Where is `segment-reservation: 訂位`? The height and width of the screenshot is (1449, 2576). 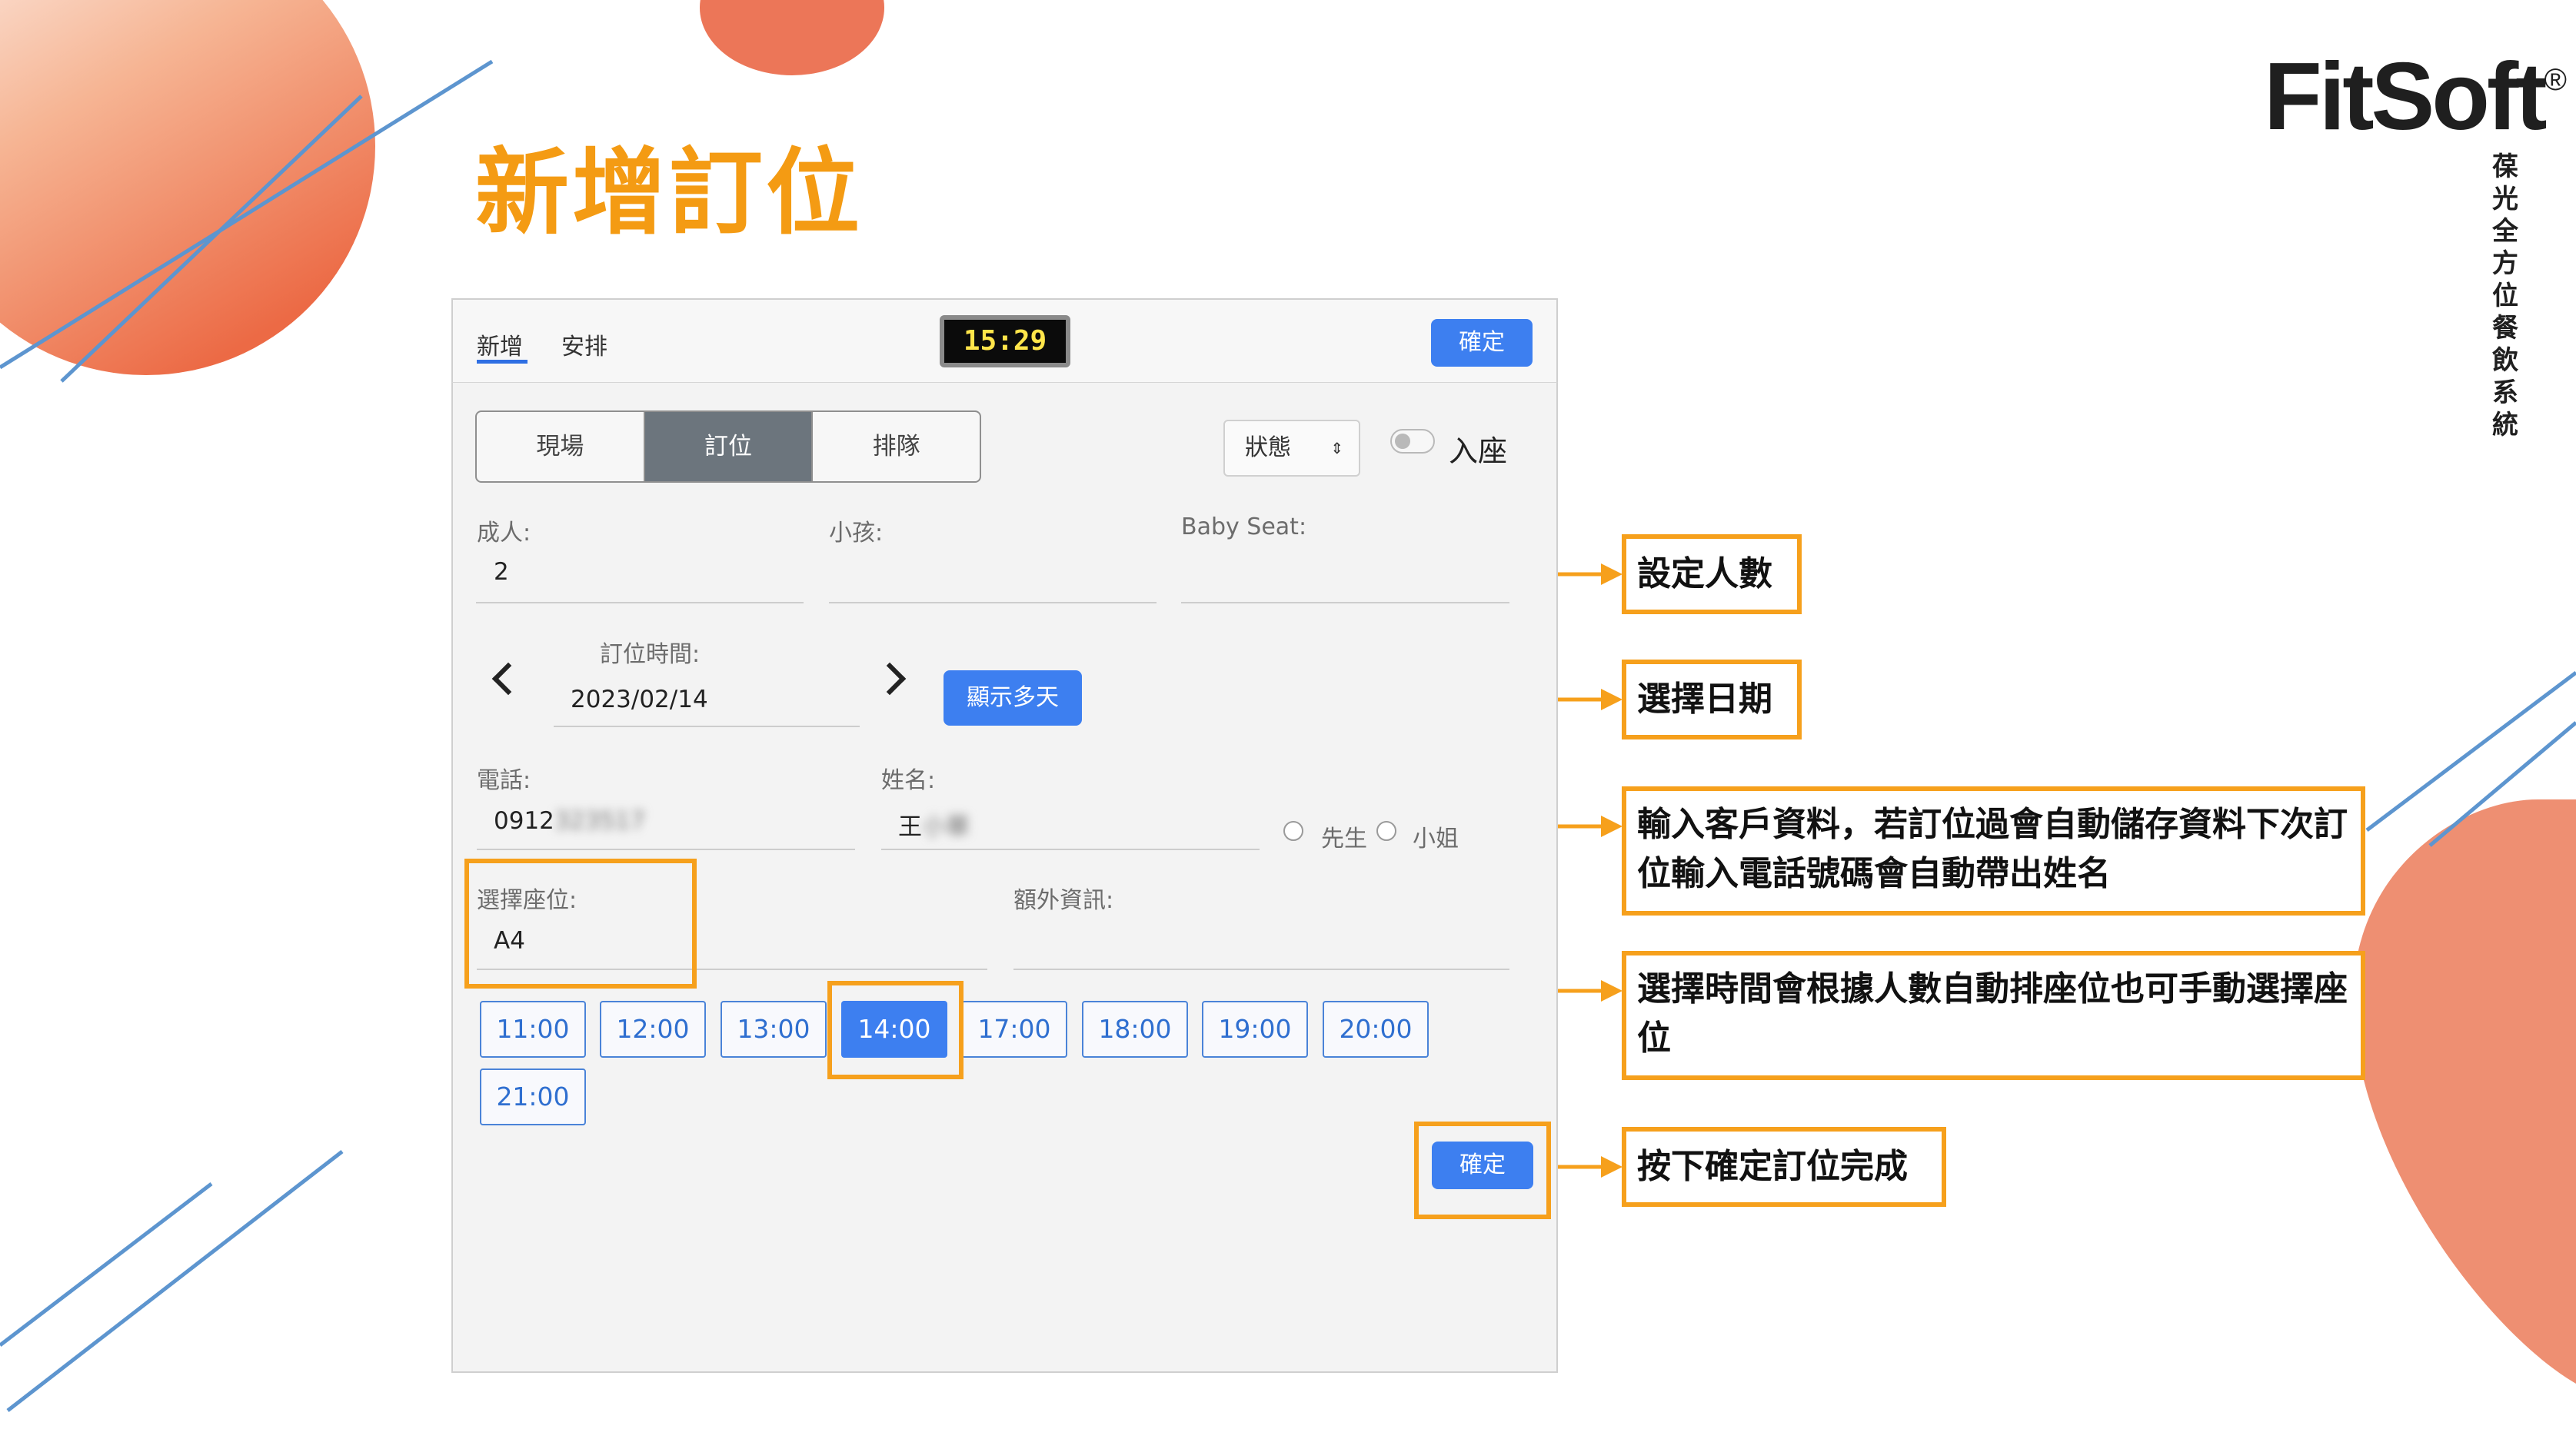
segment-reservation: 訂位 is located at coordinates (729, 447).